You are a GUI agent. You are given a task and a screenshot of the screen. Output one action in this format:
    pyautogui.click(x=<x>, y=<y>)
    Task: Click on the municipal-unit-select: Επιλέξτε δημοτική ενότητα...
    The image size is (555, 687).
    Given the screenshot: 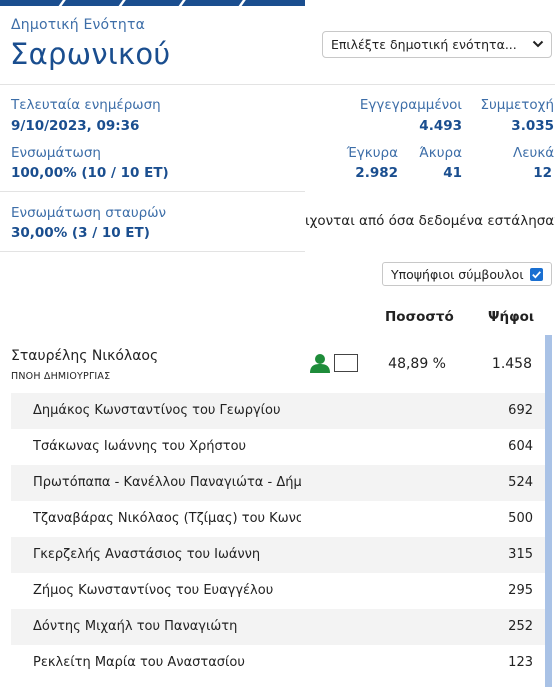 What is the action you would take?
    pyautogui.click(x=437, y=44)
    